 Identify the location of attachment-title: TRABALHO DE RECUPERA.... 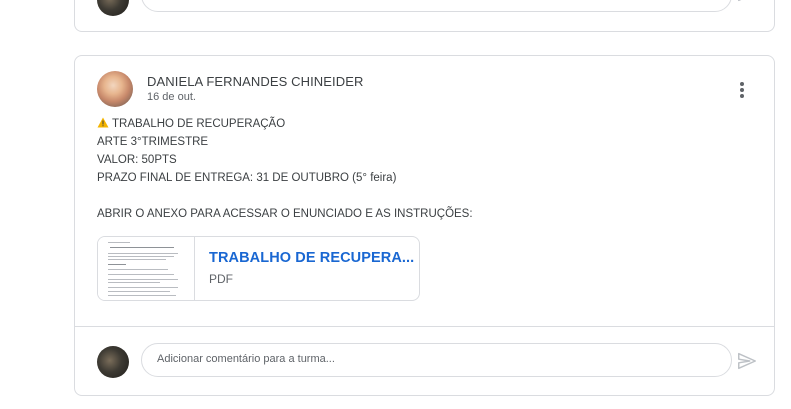
(311, 258).